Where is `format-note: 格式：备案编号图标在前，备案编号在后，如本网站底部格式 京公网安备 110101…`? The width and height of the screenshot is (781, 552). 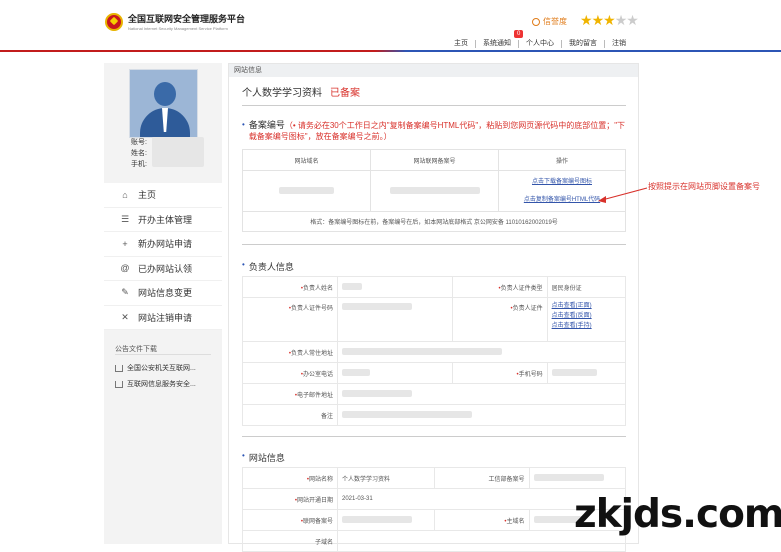 format-note: 格式：备案编号图标在前，备案编号在后，如本网站底部格式 京公网安备 110101… is located at coordinates (434, 221).